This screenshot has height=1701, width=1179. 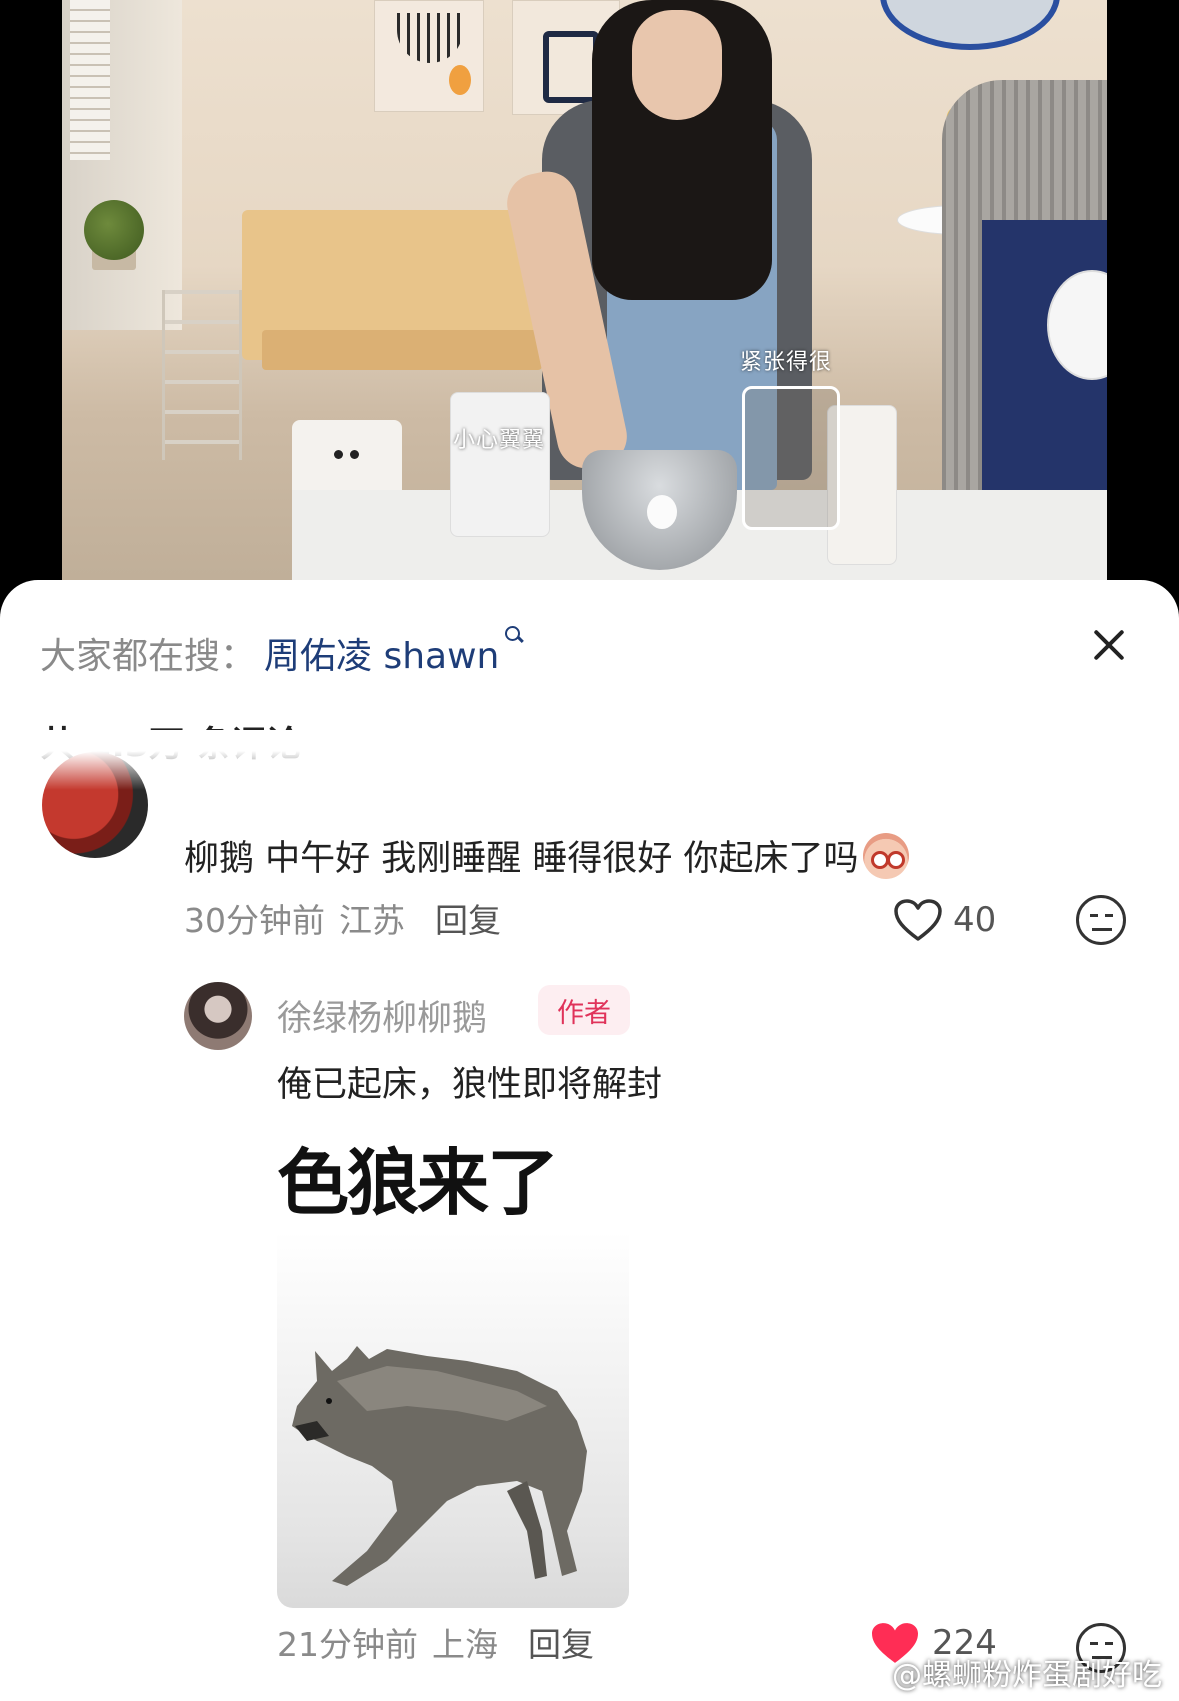 What do you see at coordinates (254, 920) in the screenshot?
I see `comment-time: 30分钟前` at bounding box center [254, 920].